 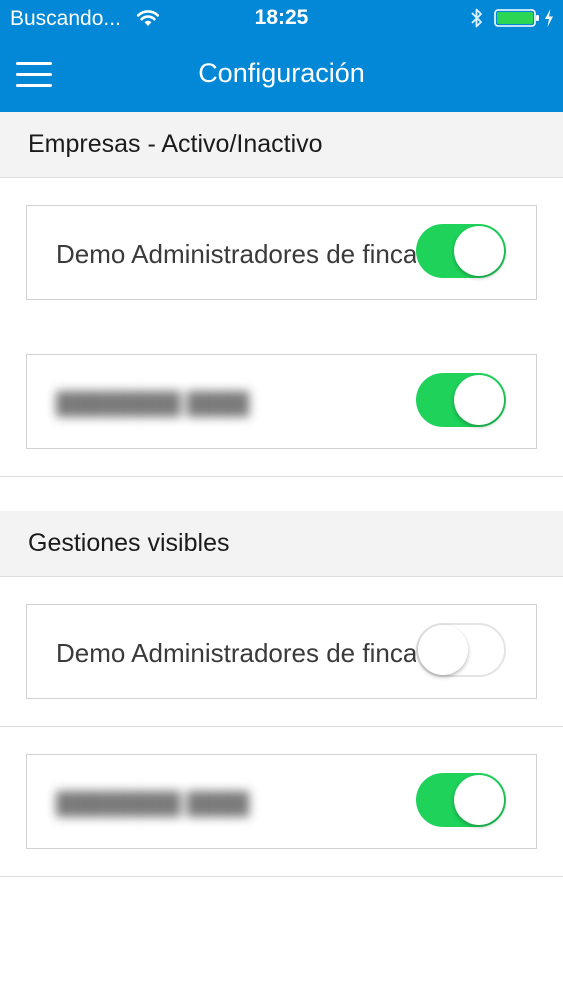 I want to click on page-title: Configuración, so click(x=281, y=73).